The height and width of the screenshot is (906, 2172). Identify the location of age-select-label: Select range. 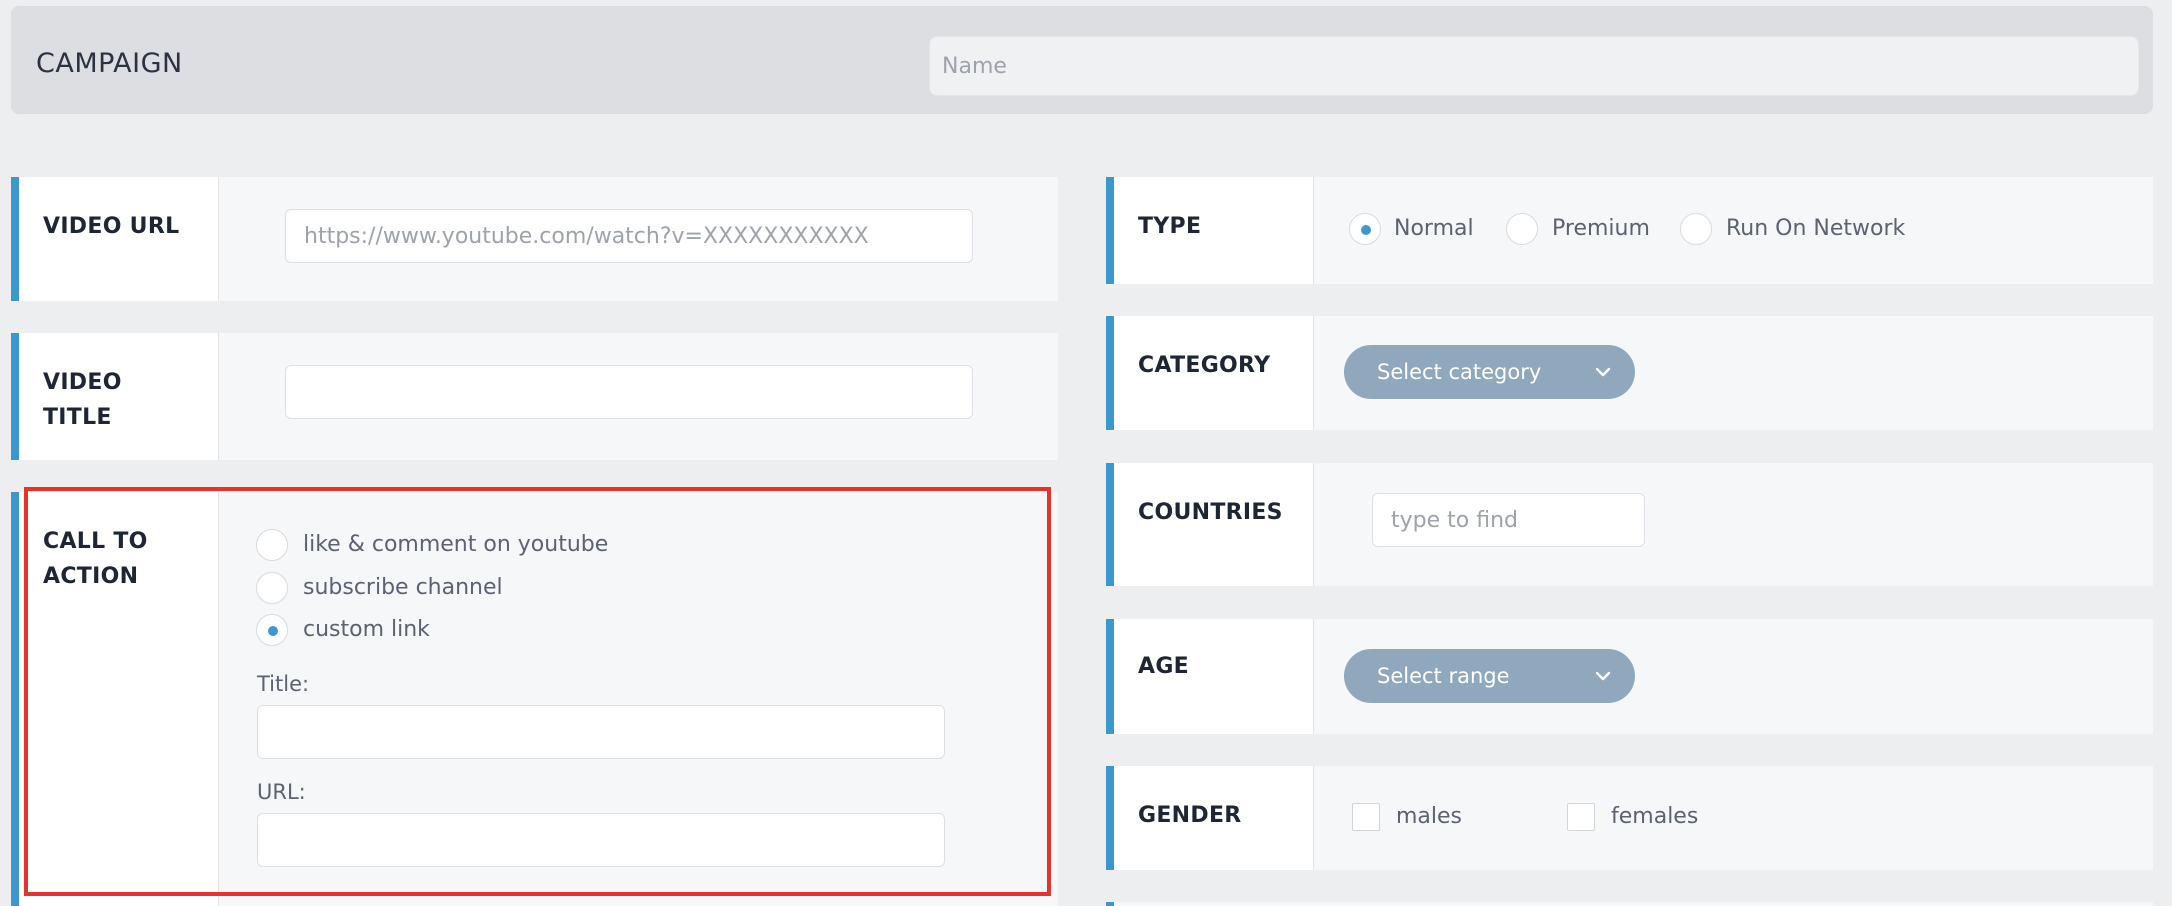
(1443, 676).